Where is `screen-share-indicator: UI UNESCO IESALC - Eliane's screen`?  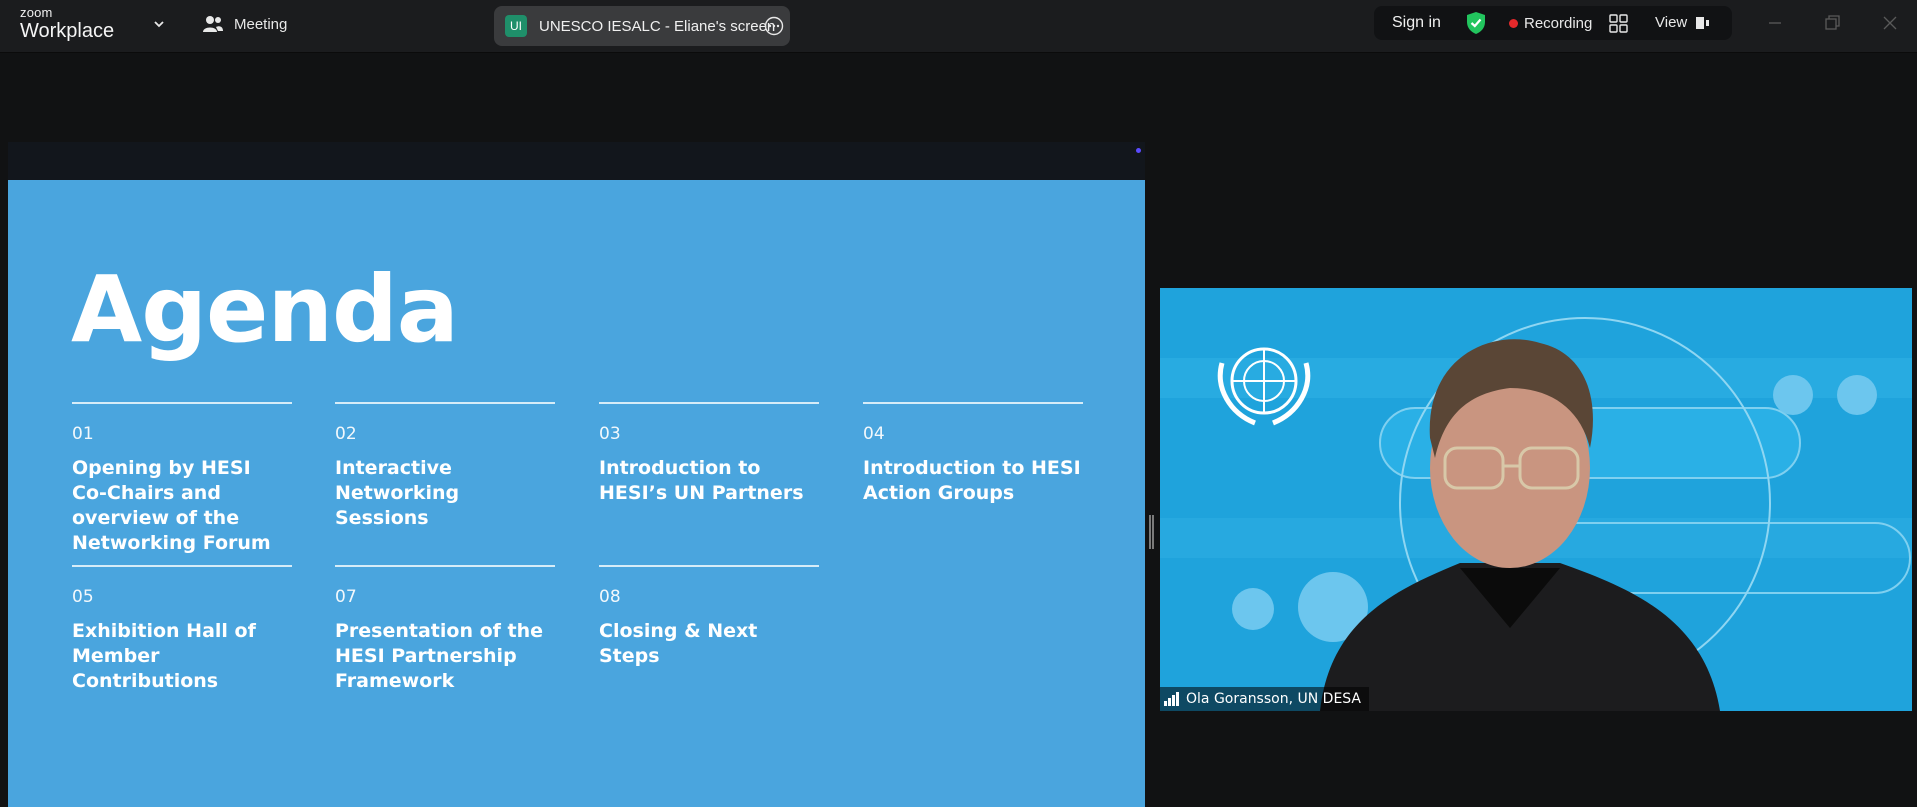
screen-share-indicator: UI UNESCO IESALC - Eliane's screen is located at coordinates (642, 26).